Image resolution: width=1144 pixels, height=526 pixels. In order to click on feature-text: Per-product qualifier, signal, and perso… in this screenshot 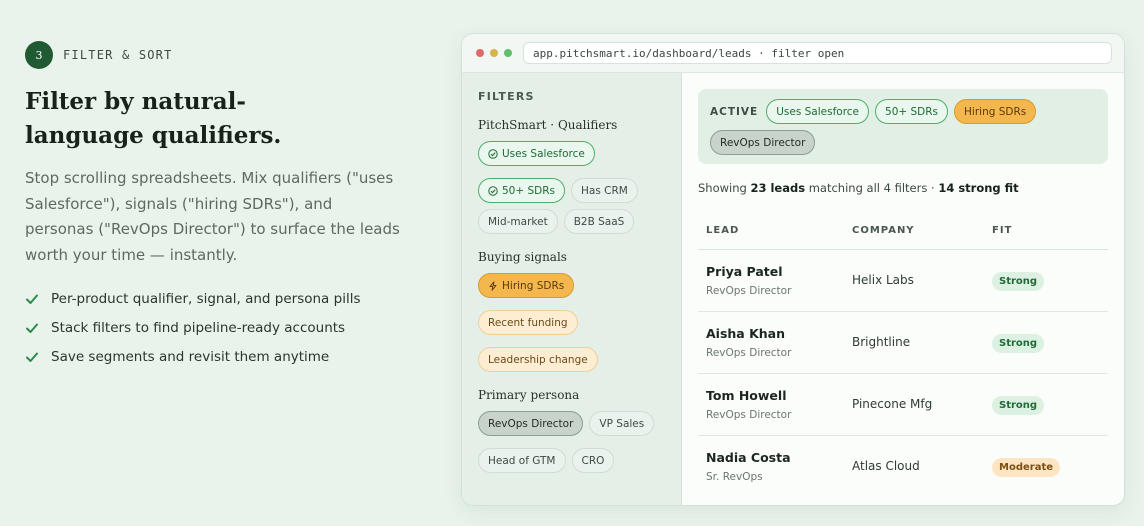, I will do `click(206, 298)`.